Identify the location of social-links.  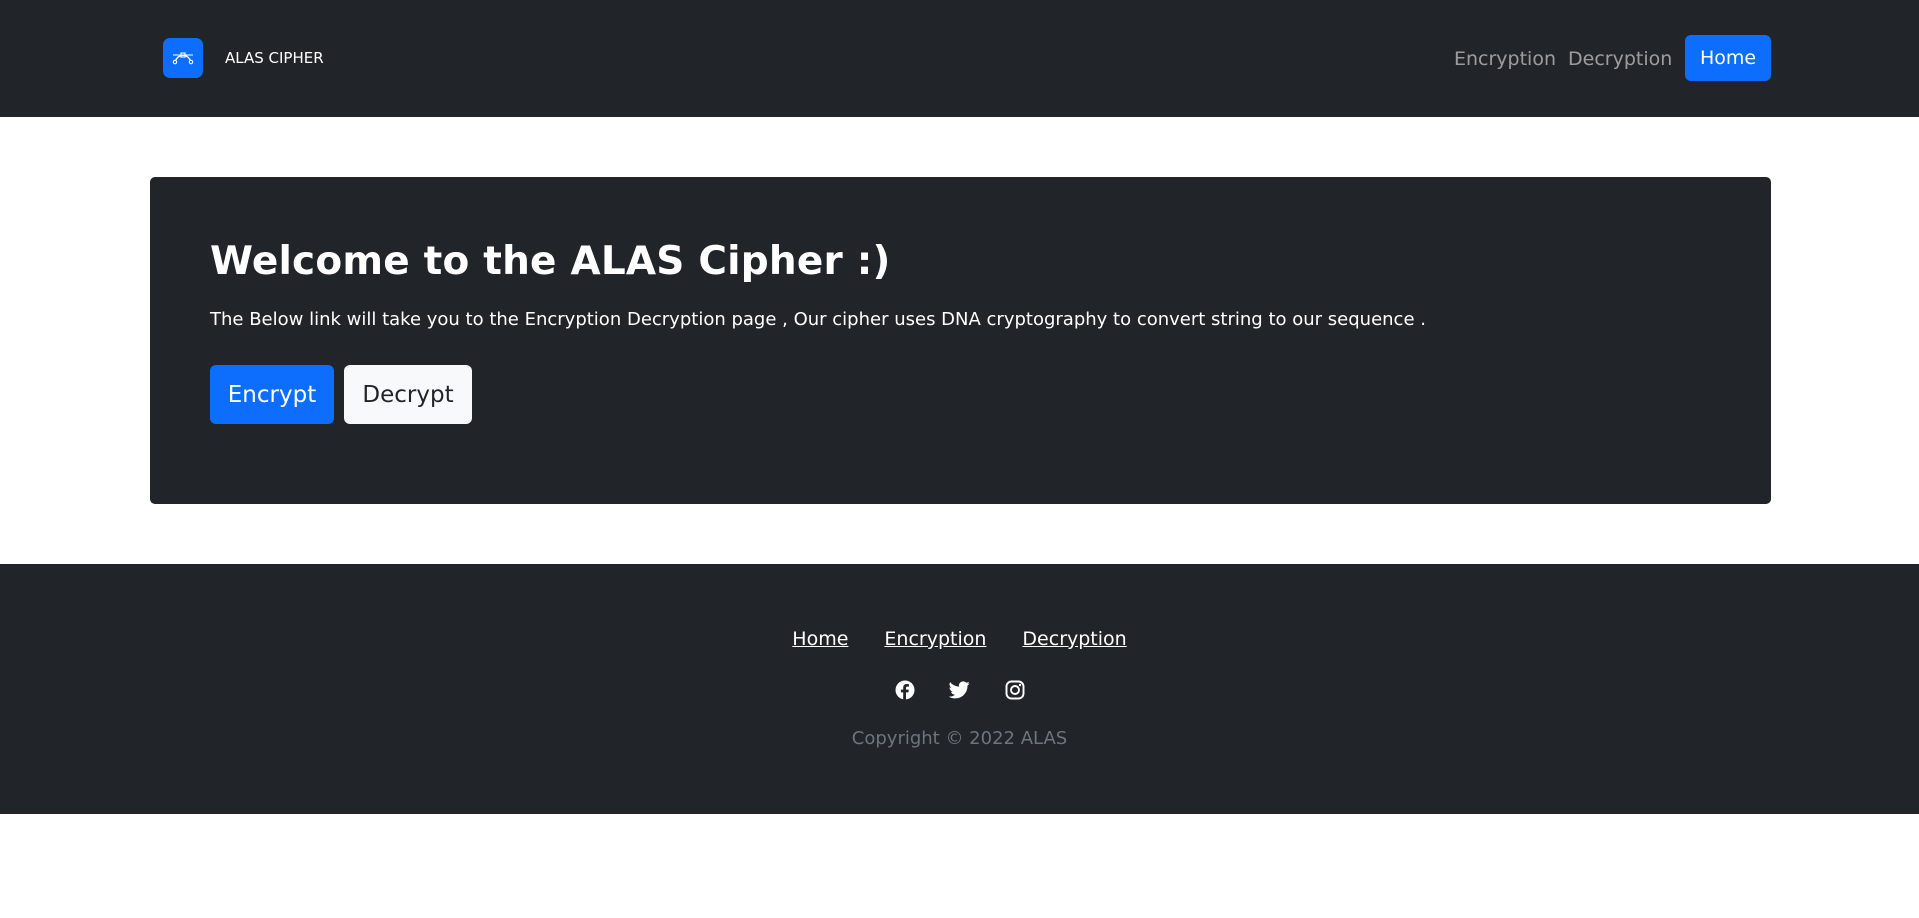
(959, 689).